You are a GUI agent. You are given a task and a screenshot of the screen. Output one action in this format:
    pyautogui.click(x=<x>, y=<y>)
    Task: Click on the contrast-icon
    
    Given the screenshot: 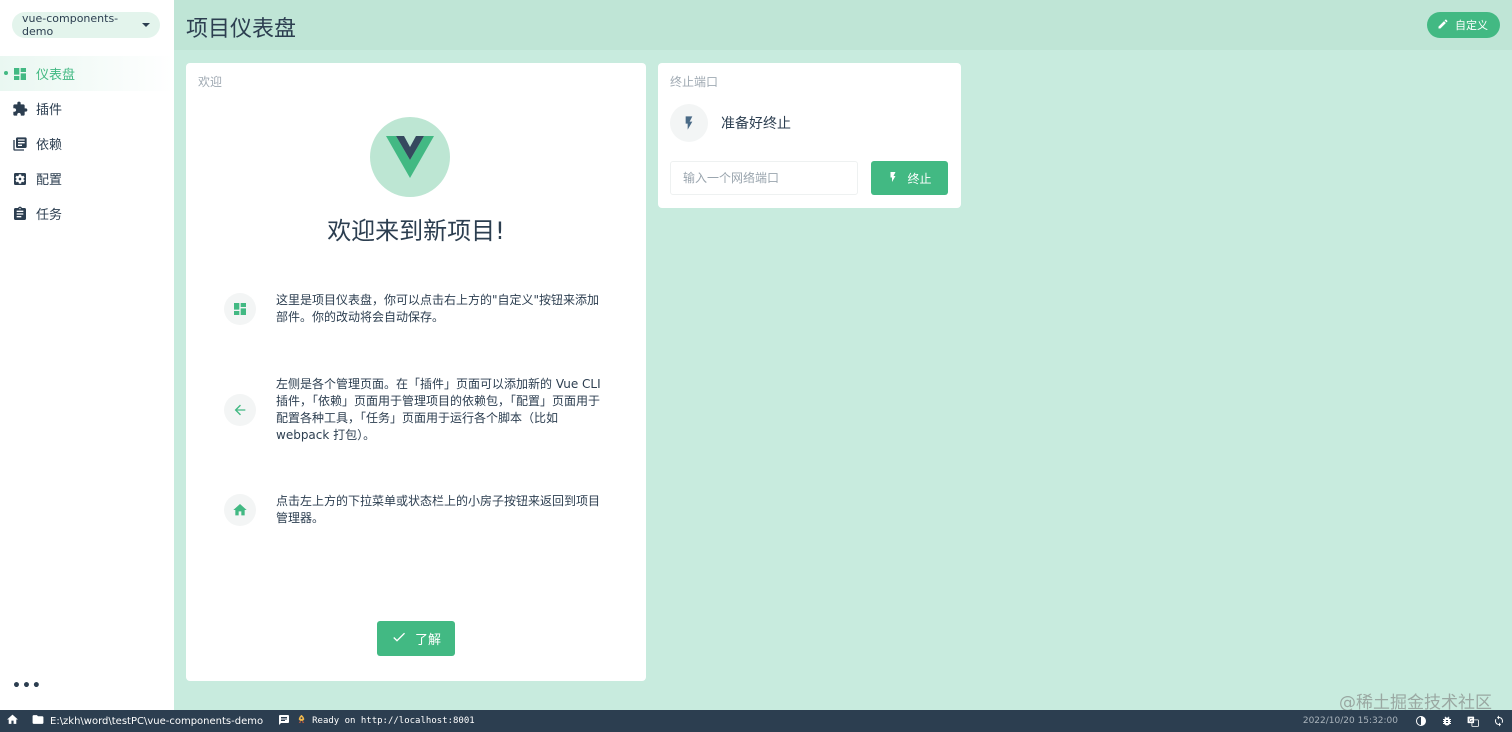 What is the action you would take?
    pyautogui.click(x=1421, y=721)
    